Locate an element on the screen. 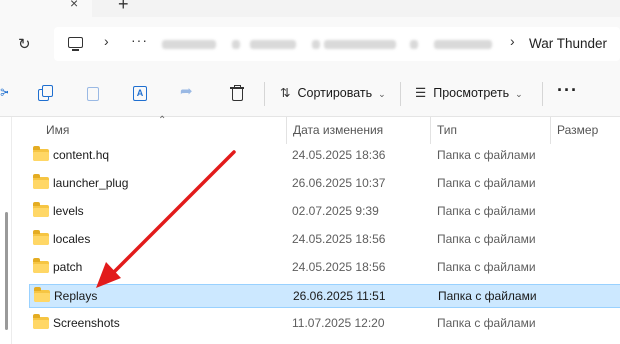  file-date: 24.05.2025 18:36 is located at coordinates (339, 155).